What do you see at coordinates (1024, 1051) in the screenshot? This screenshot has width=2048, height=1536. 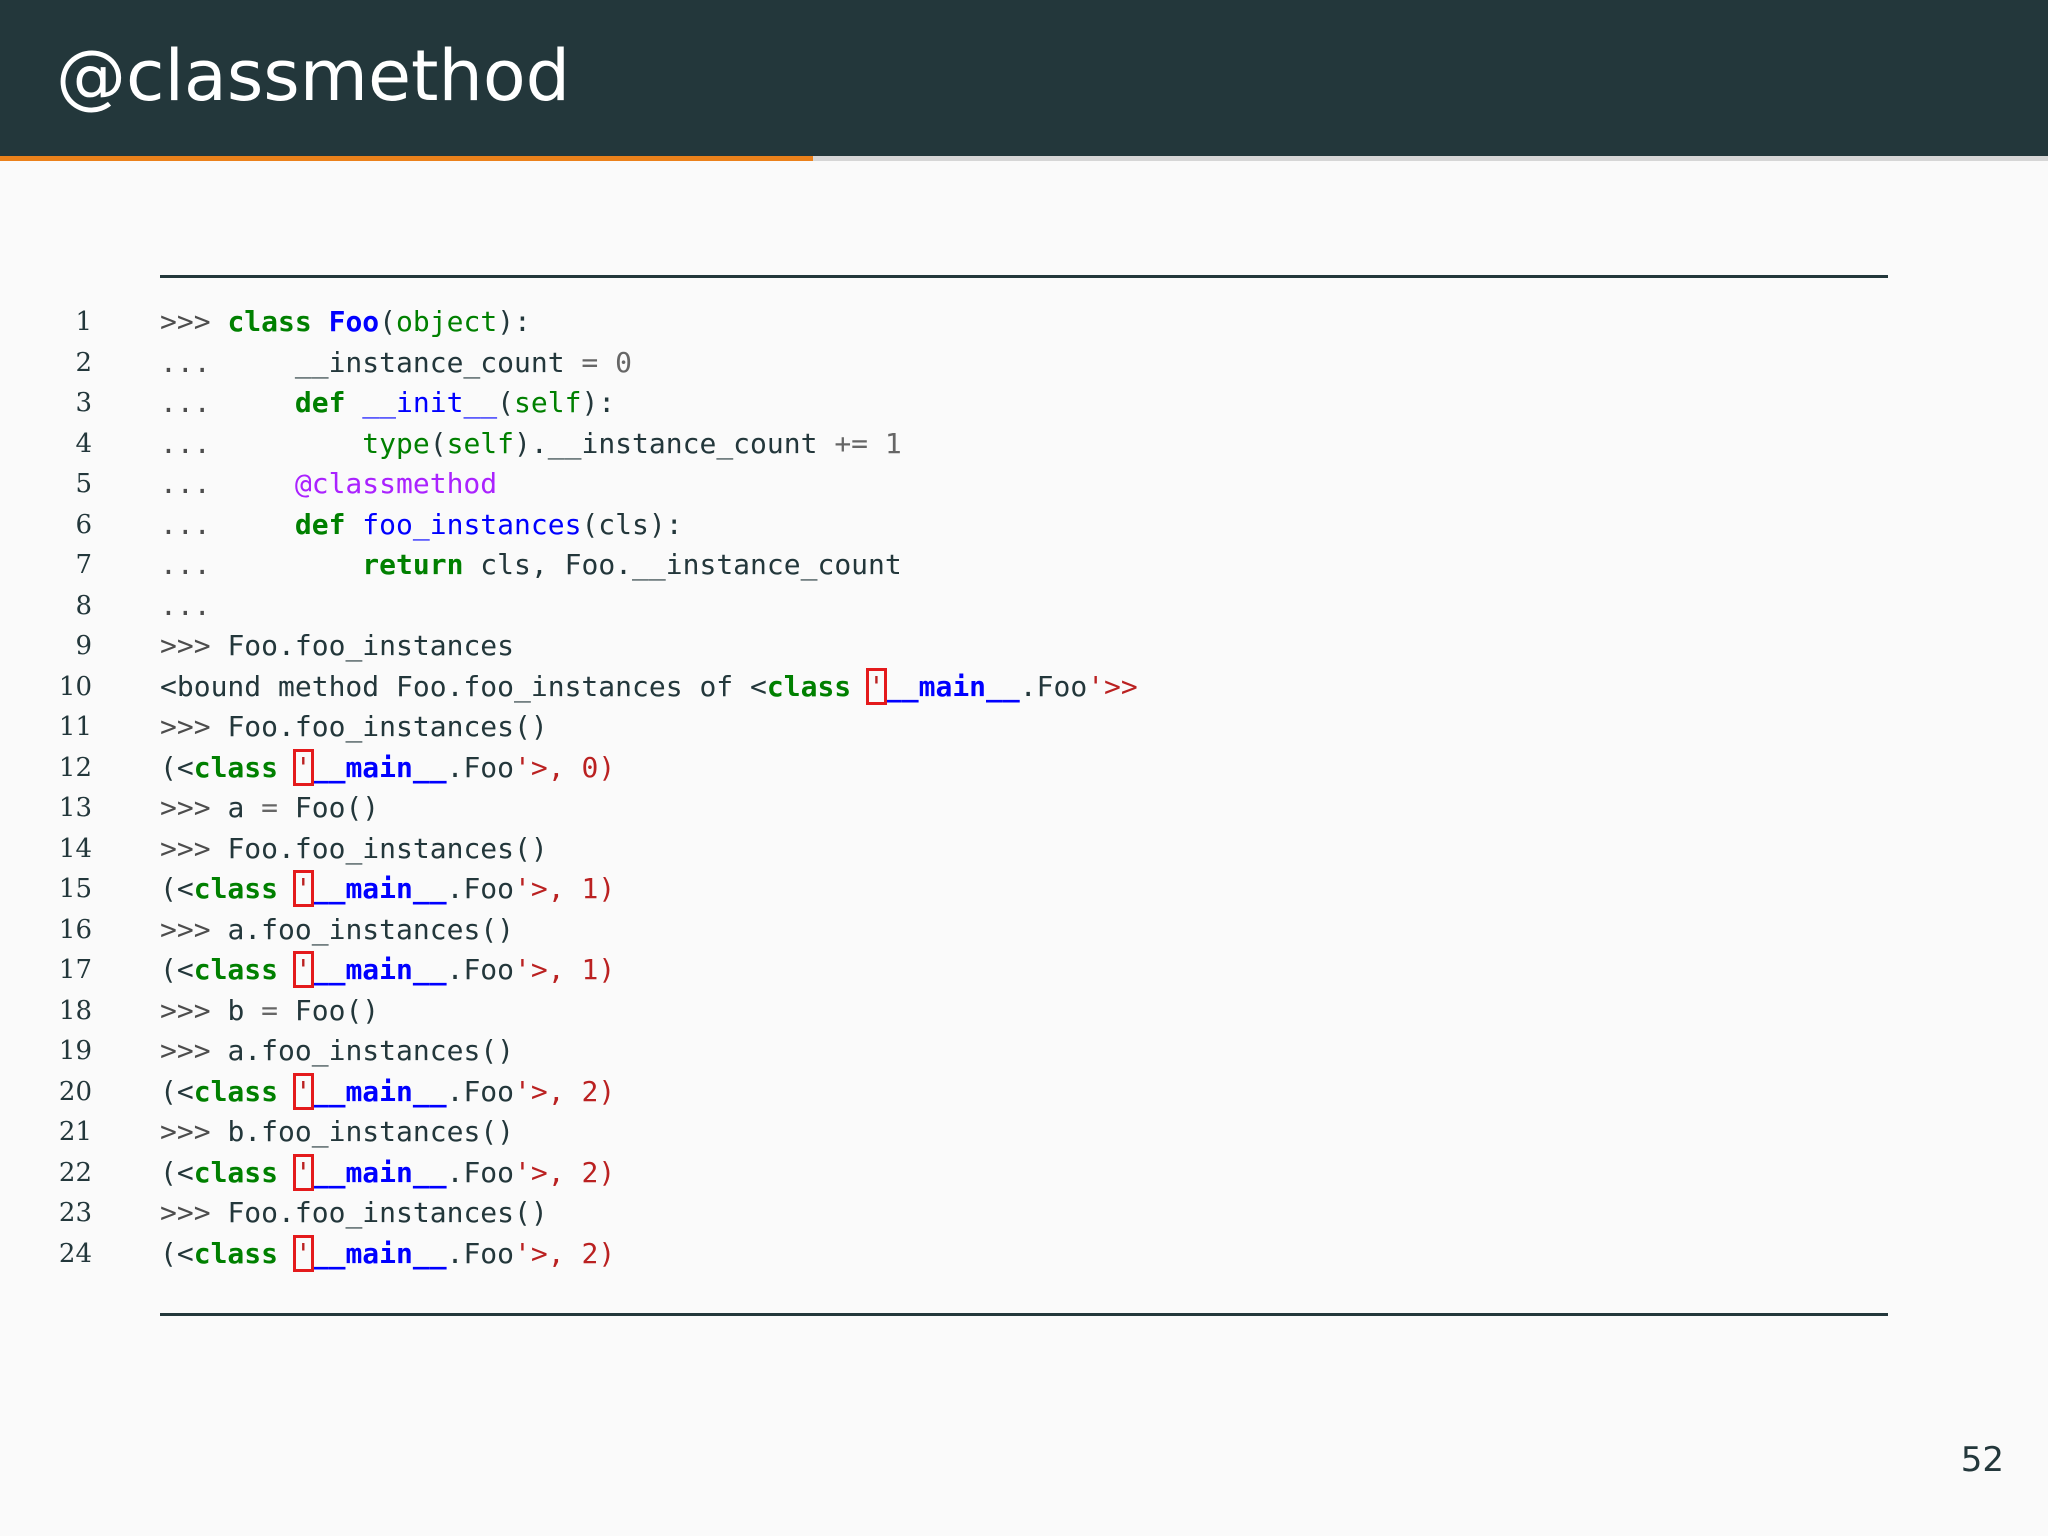 I see `code-line: 19 >>> a.foo_instances()` at bounding box center [1024, 1051].